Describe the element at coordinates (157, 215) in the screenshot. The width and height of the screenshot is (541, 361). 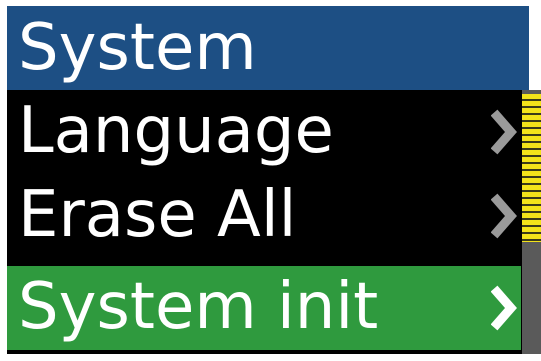
I see `menu-item-label: Erase All` at that location.